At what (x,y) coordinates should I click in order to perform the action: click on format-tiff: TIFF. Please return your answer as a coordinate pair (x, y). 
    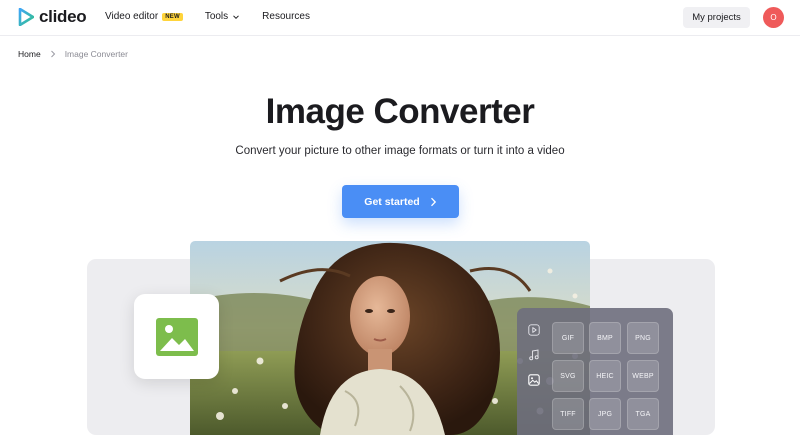
    Looking at the image, I should click on (568, 414).